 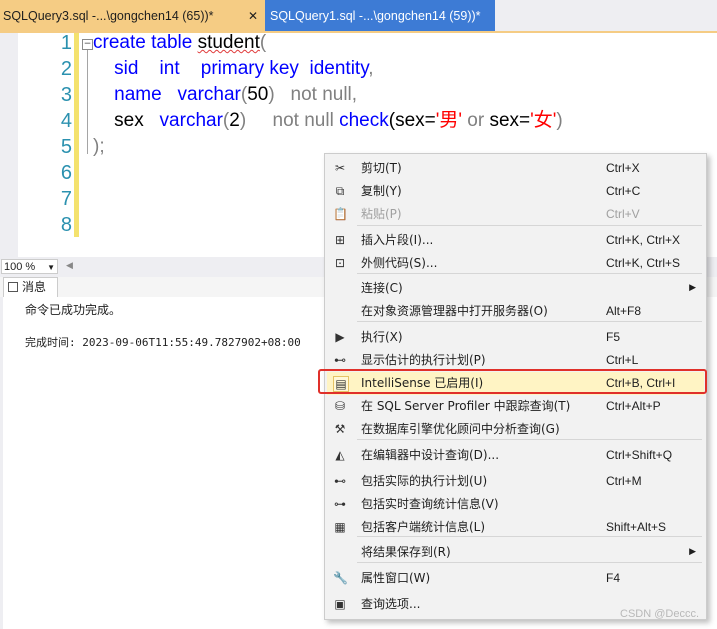 I want to click on menu-item: ⧉ 复制(Y) Ctrl+C, so click(x=515, y=191).